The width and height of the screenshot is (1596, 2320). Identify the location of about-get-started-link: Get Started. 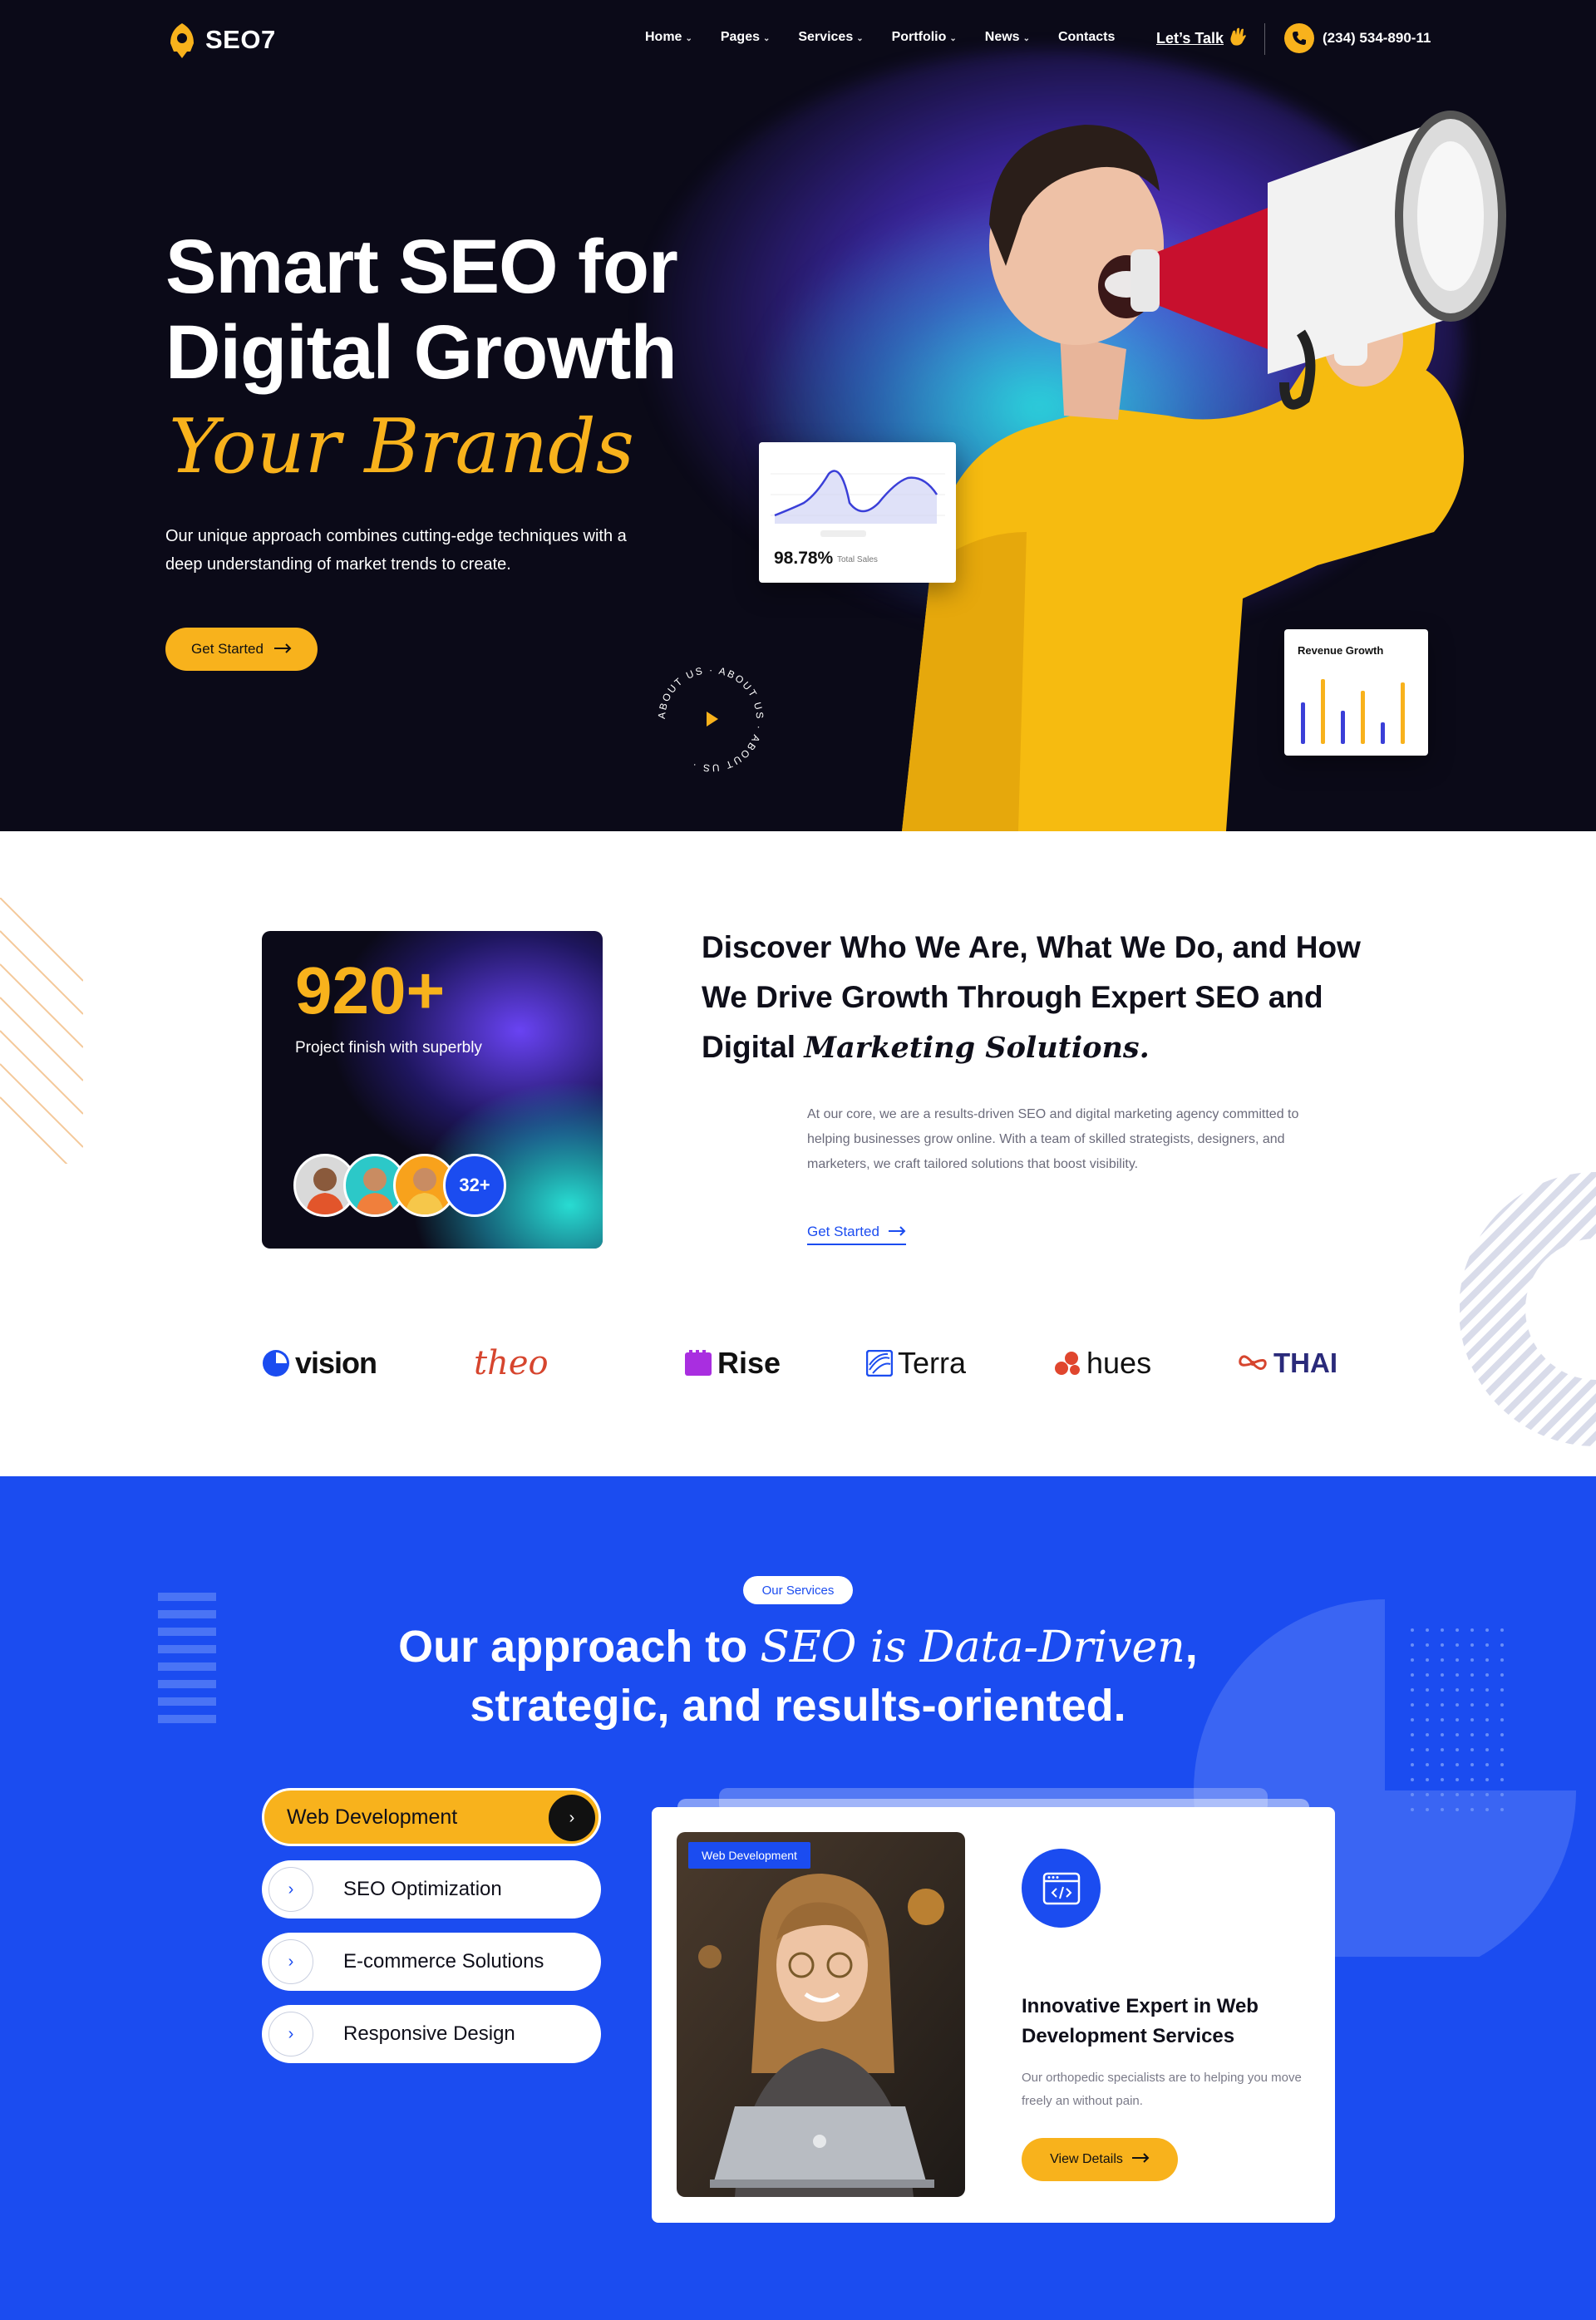
(856, 1234).